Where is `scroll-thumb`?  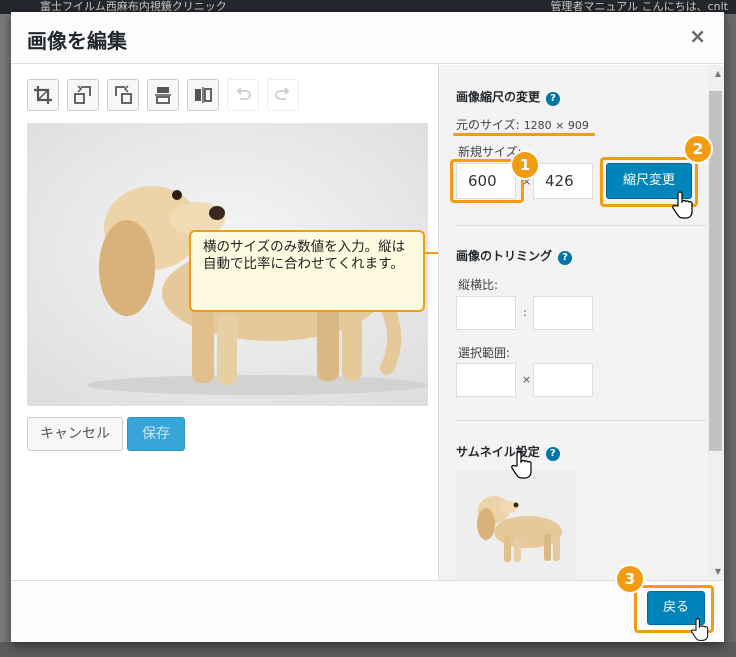
scroll-thumb is located at coordinates (715, 271).